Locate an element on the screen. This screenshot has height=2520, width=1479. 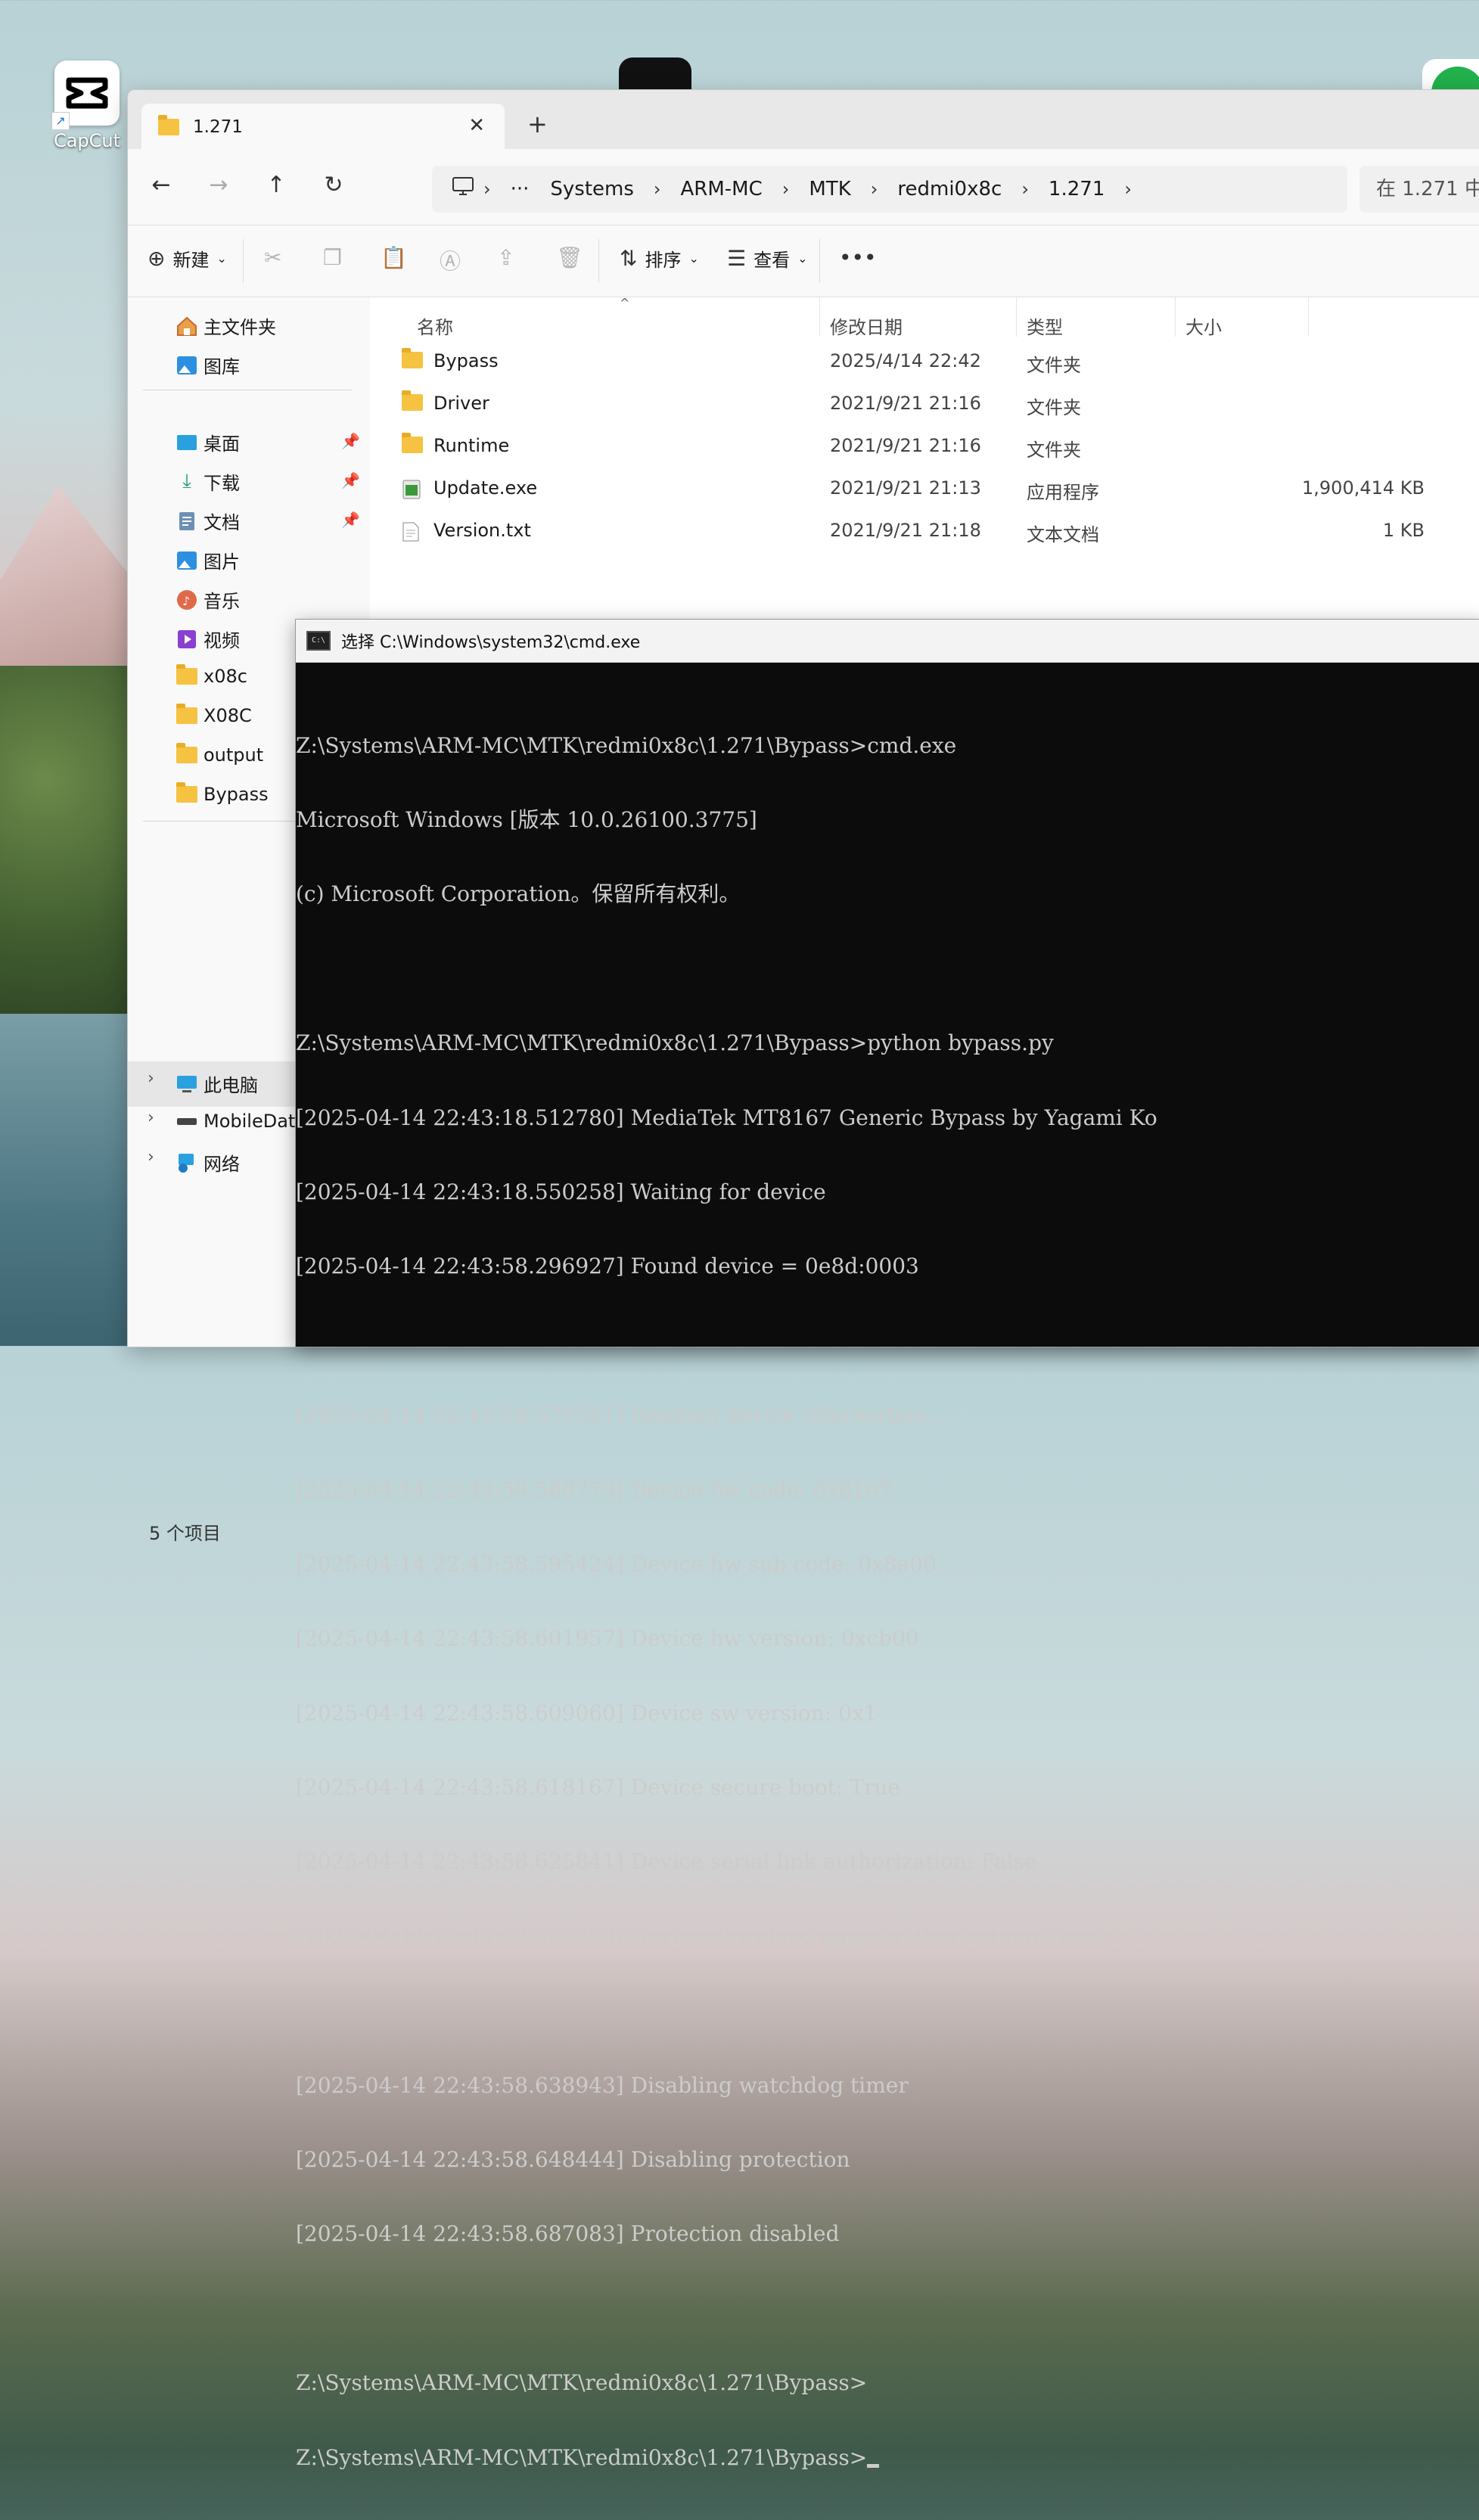
delete-button: 🗑 is located at coordinates (569, 257).